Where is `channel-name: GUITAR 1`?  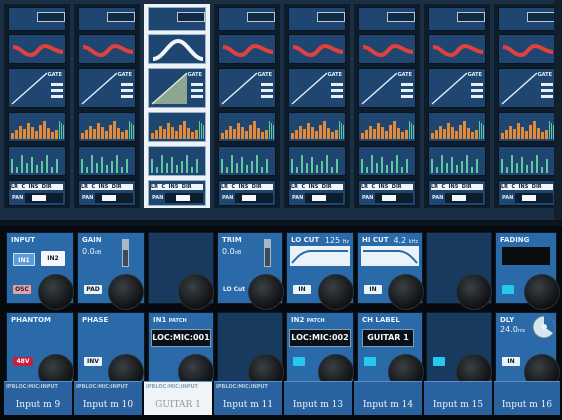 channel-name: GUITAR 1 is located at coordinates (178, 405).